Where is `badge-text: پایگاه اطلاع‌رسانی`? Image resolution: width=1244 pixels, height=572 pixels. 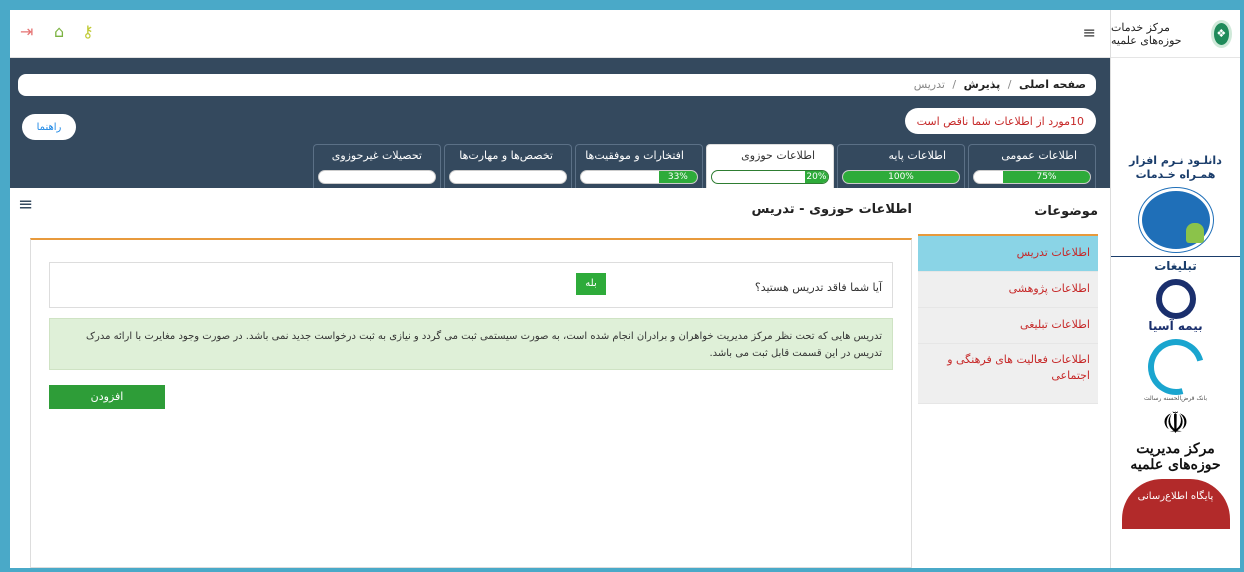
badge-text: پایگاه اطلاع‌رسانی is located at coordinates (1175, 496).